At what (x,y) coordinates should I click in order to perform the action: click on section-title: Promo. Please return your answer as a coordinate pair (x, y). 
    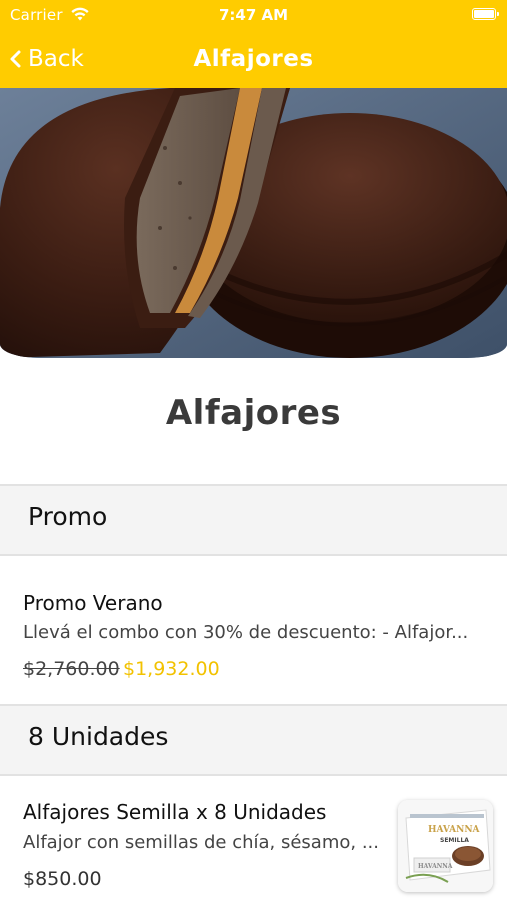
    Looking at the image, I should click on (68, 516).